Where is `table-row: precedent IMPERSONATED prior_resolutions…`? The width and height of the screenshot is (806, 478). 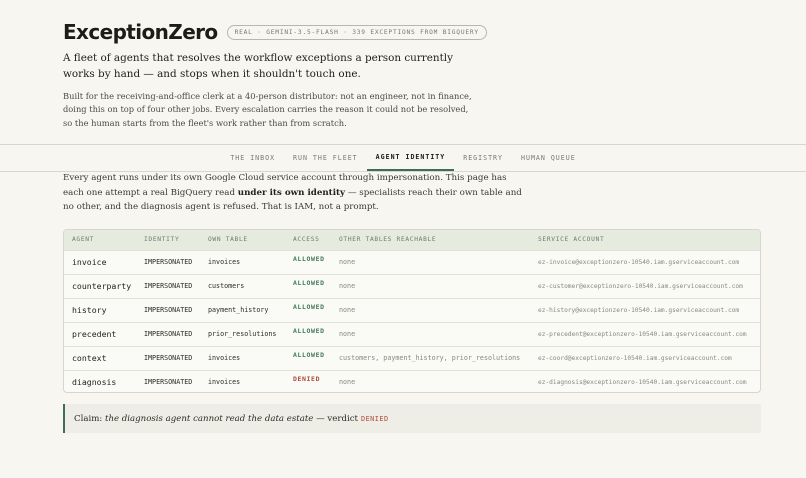
table-row: precedent IMPERSONATED prior_resolutions… is located at coordinates (412, 334).